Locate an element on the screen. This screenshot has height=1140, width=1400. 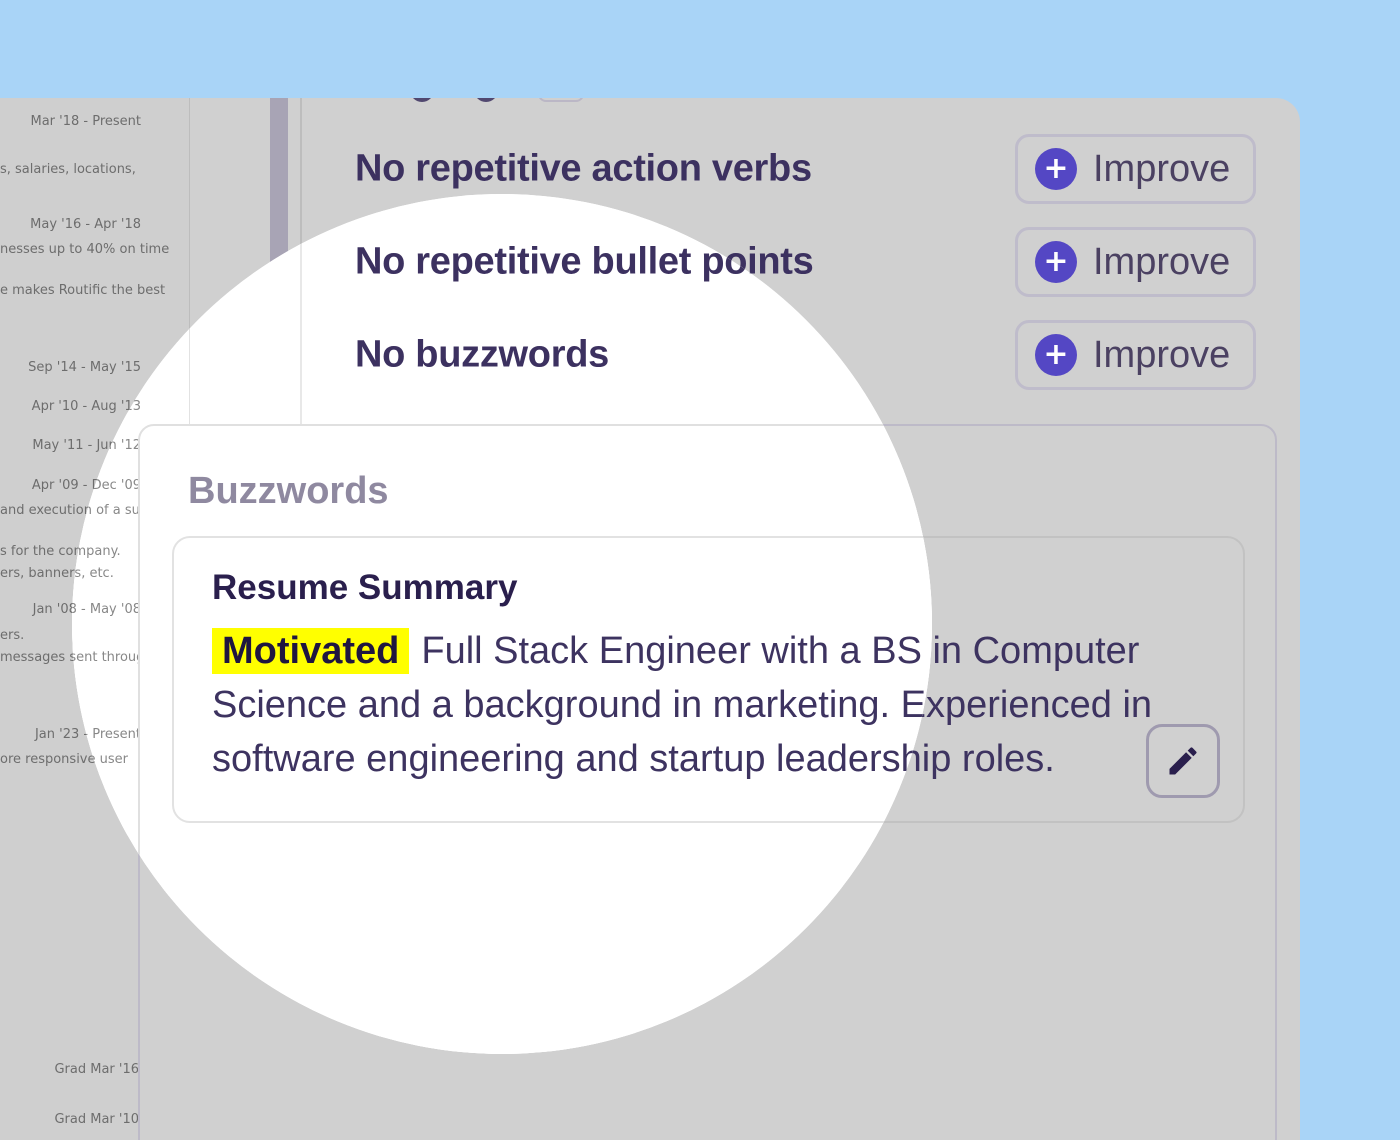
pencil-icon is located at coordinates (1183, 761).